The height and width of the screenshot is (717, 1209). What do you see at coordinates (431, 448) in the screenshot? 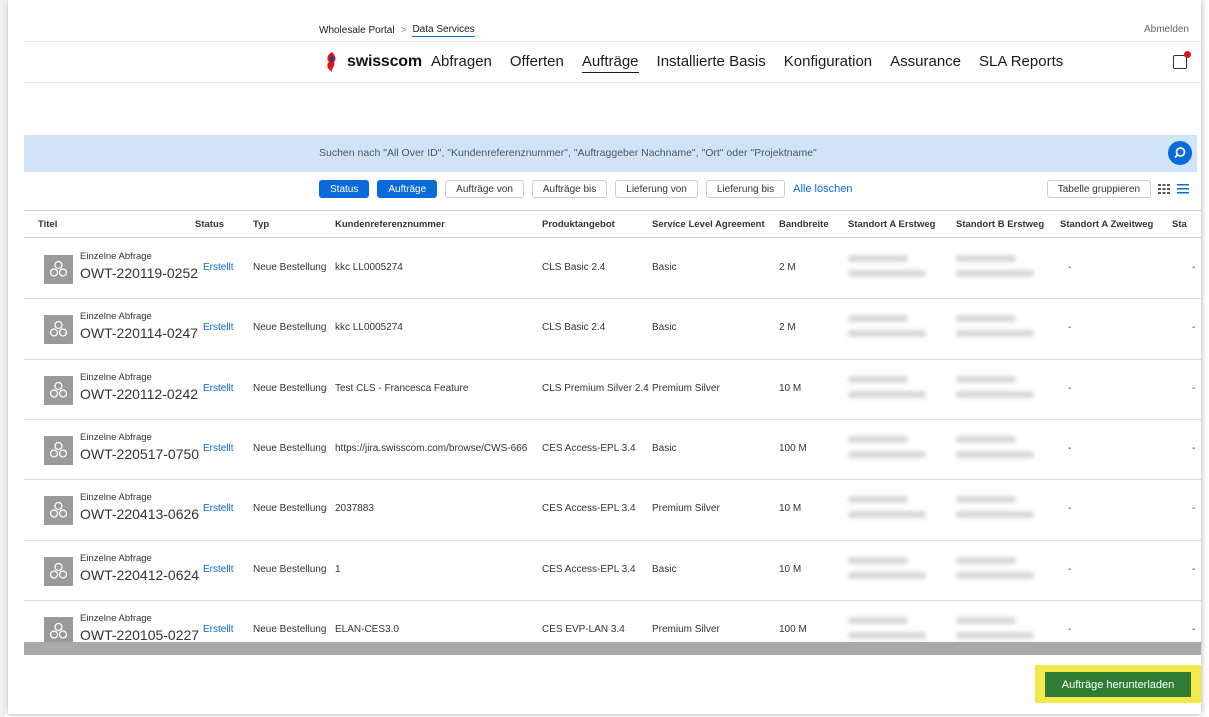
I see `customer-reference: https://jira.swisscom.com/browse/CWS-666` at bounding box center [431, 448].